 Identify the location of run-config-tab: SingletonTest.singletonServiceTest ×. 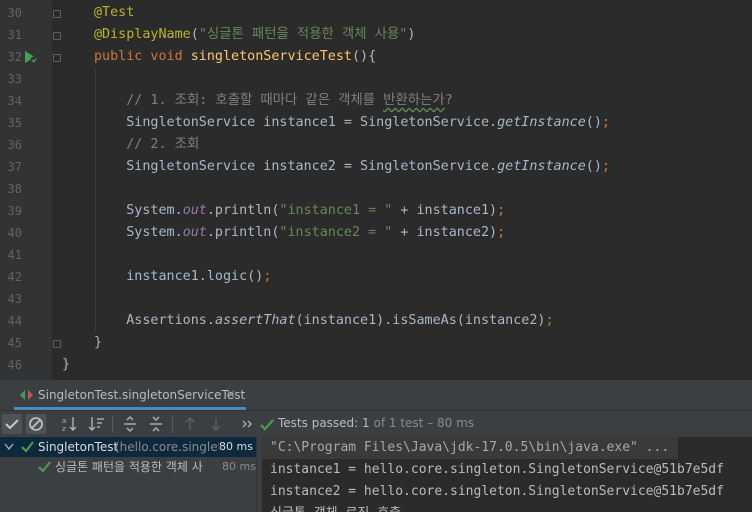
(130, 395).